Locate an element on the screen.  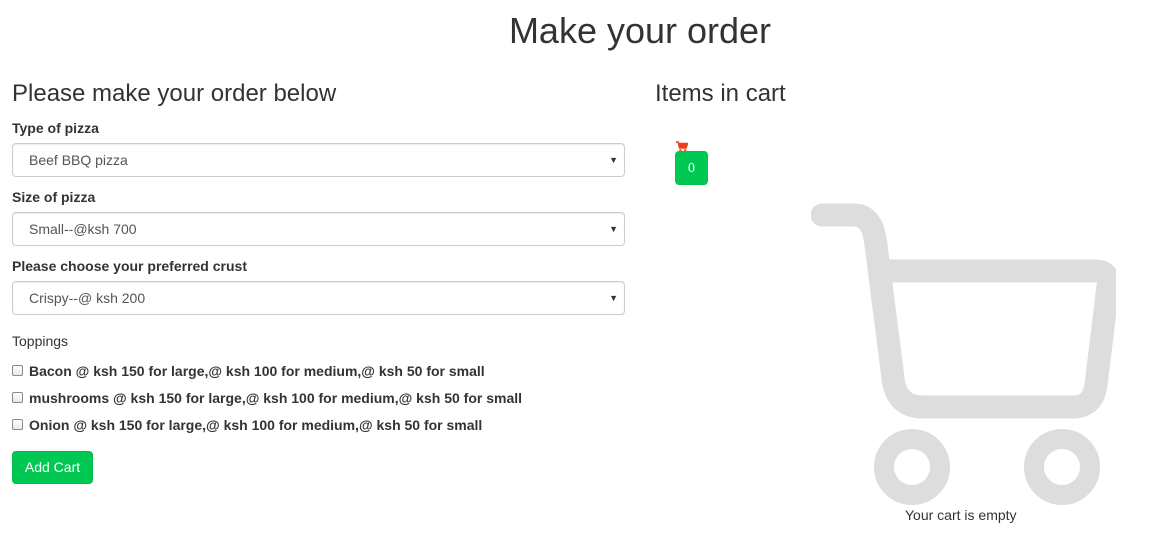
crust-label: Please choose your preferred crust is located at coordinates (129, 266).